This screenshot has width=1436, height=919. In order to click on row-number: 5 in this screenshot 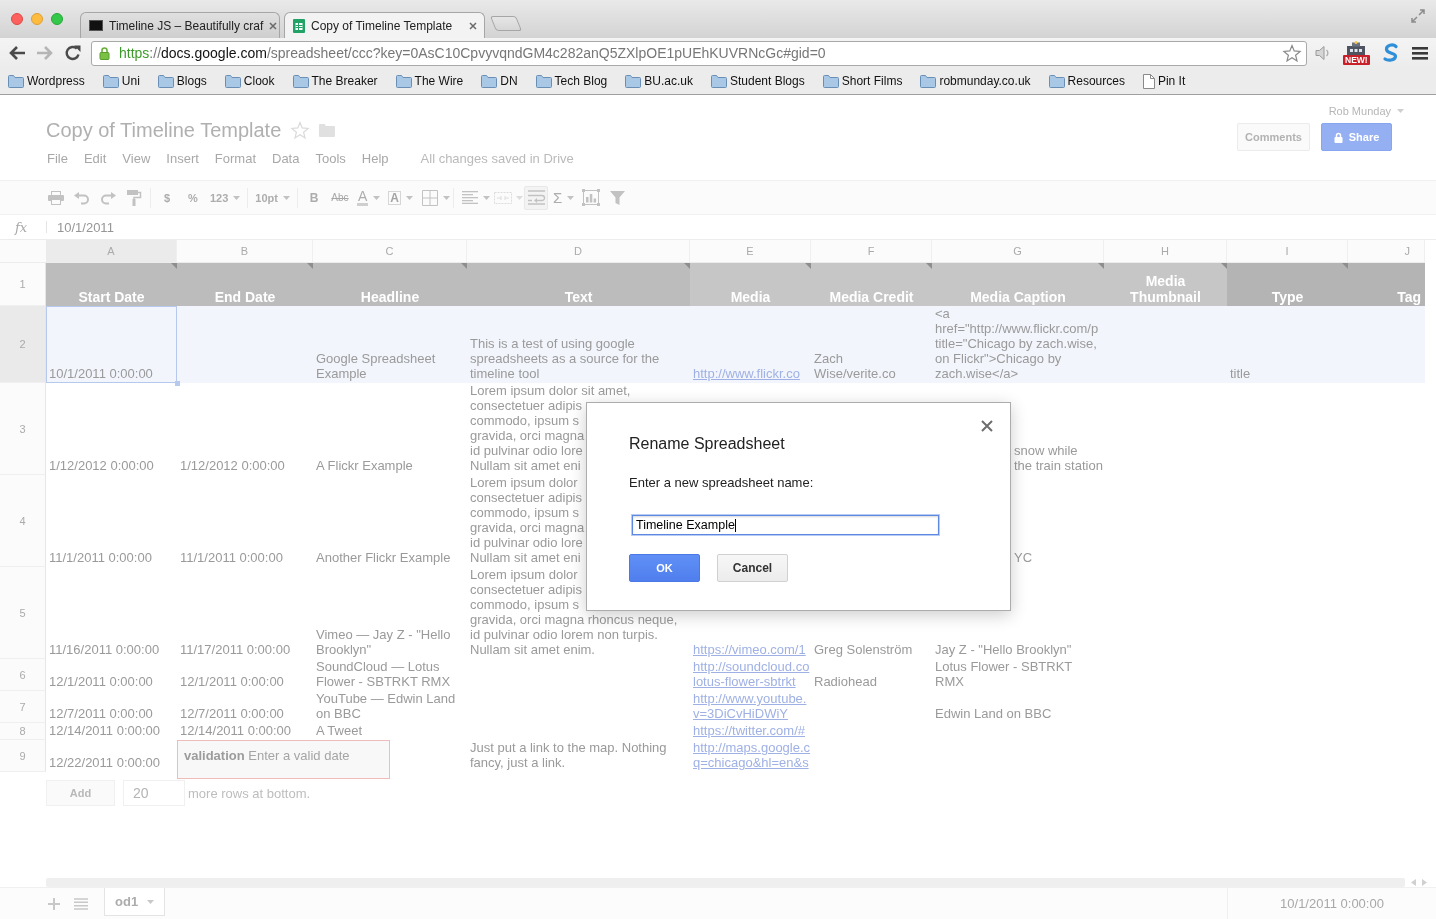, I will do `click(23, 613)`.